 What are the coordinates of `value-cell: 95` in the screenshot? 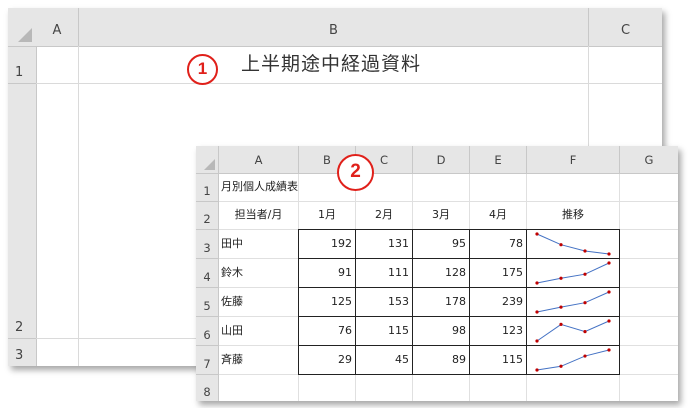 It's located at (439, 244).